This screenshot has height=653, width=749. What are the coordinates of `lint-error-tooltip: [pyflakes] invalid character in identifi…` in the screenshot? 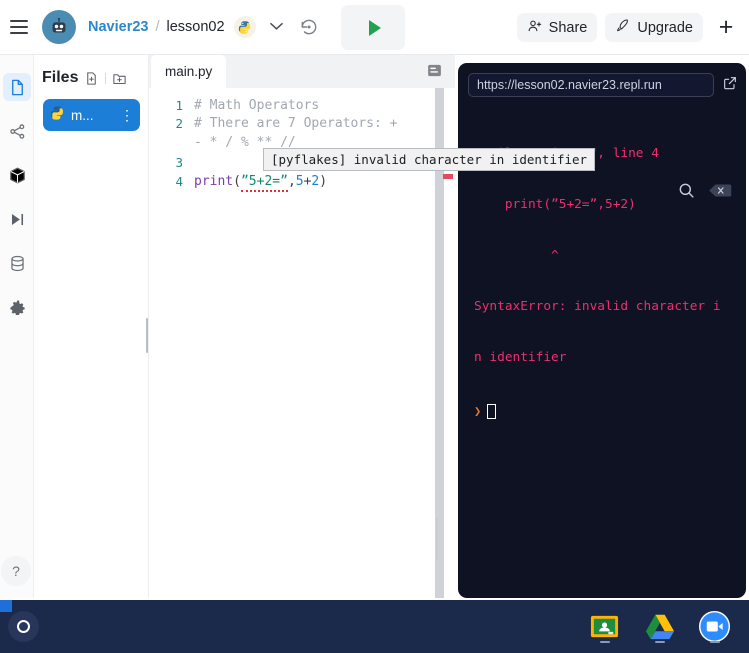 It's located at (429, 159).